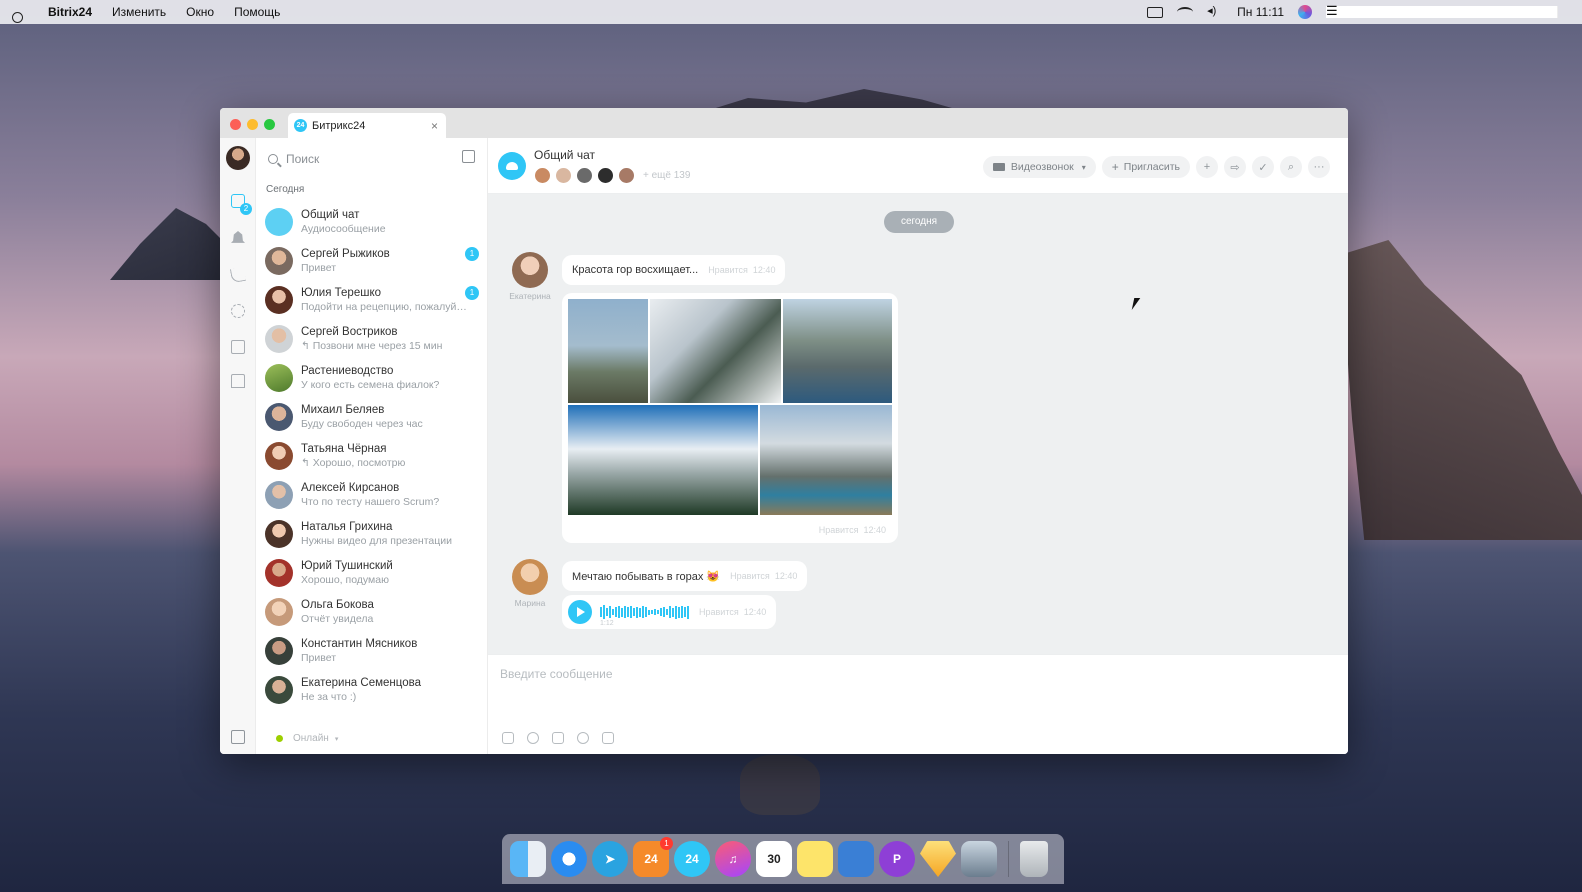 The width and height of the screenshot is (1582, 892). I want to click on list-item: Екатерина Семенцова Не за что :), so click(372, 689).